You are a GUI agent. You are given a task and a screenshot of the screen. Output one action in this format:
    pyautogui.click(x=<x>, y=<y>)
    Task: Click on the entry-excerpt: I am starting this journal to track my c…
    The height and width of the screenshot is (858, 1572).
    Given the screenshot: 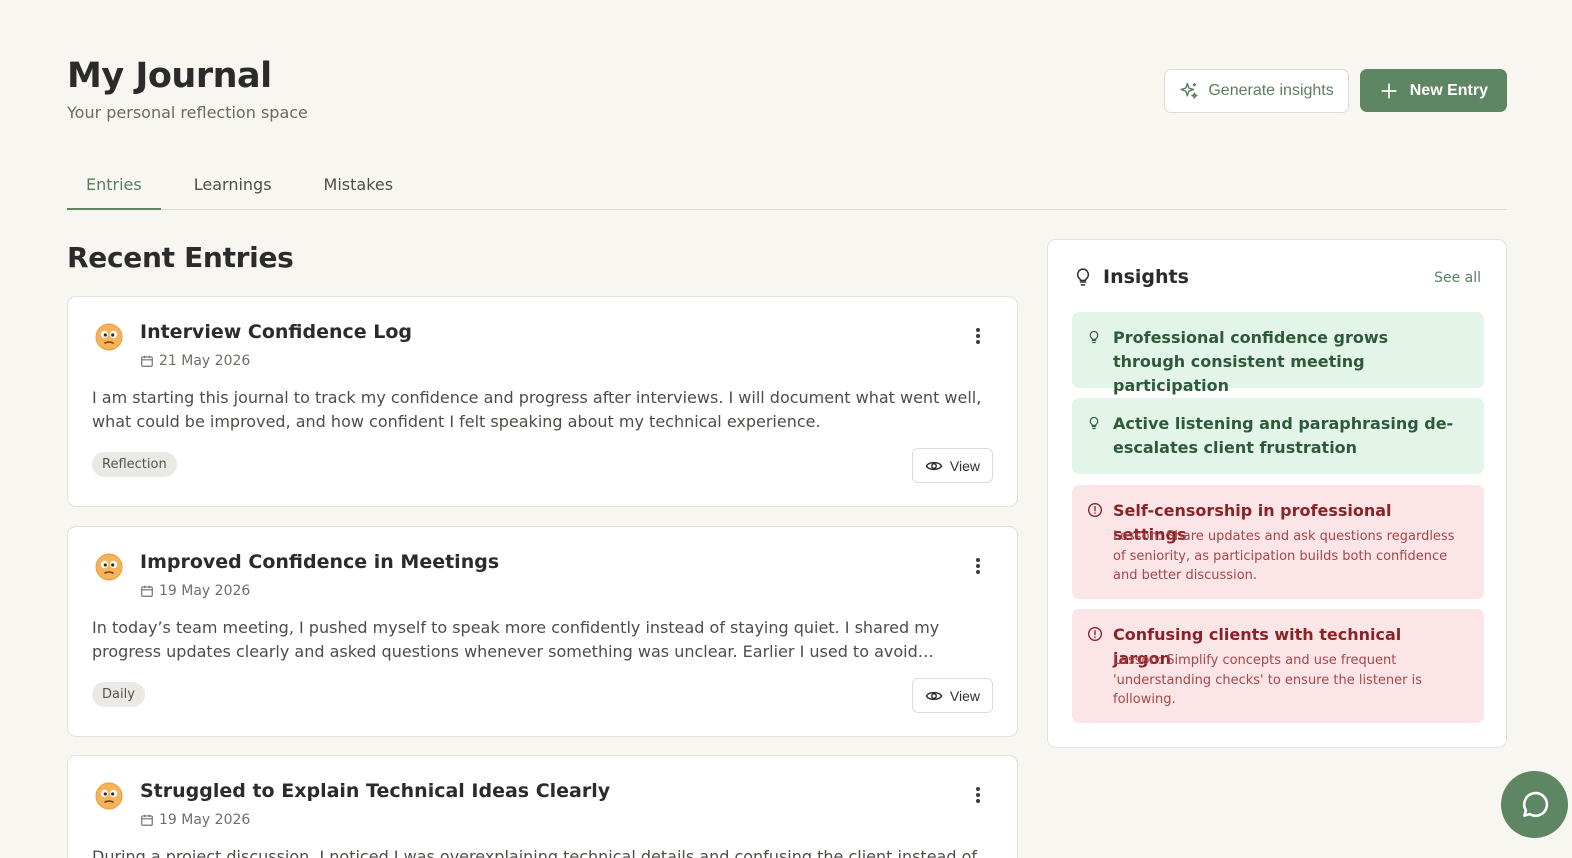 What is the action you would take?
    pyautogui.click(x=537, y=409)
    